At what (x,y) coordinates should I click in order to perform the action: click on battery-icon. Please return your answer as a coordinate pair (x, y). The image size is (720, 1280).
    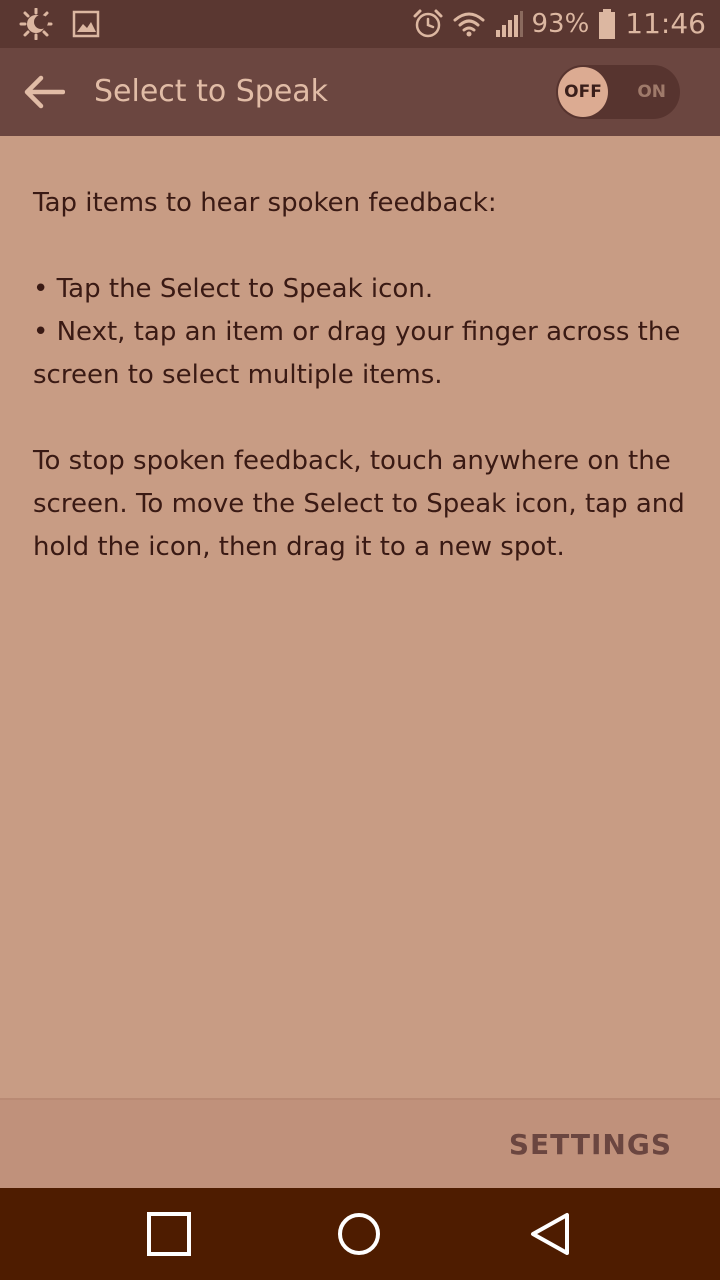
    Looking at the image, I should click on (607, 24).